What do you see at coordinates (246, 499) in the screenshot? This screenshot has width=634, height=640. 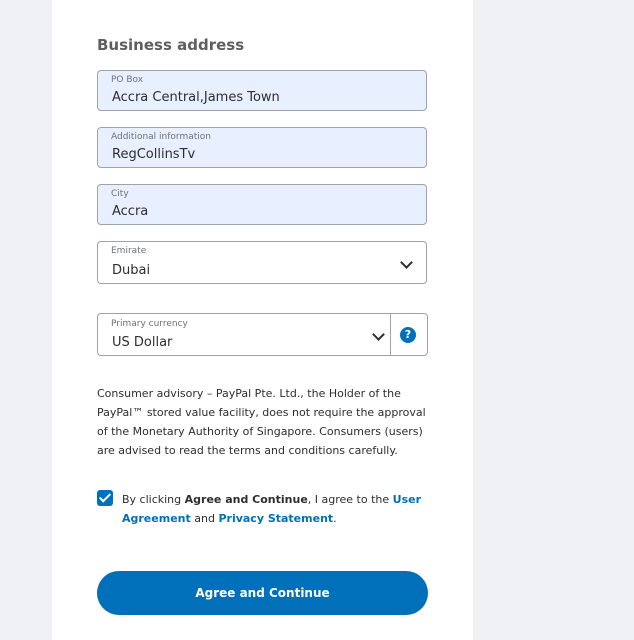 I see `consent-emphasis: Agree and Continue` at bounding box center [246, 499].